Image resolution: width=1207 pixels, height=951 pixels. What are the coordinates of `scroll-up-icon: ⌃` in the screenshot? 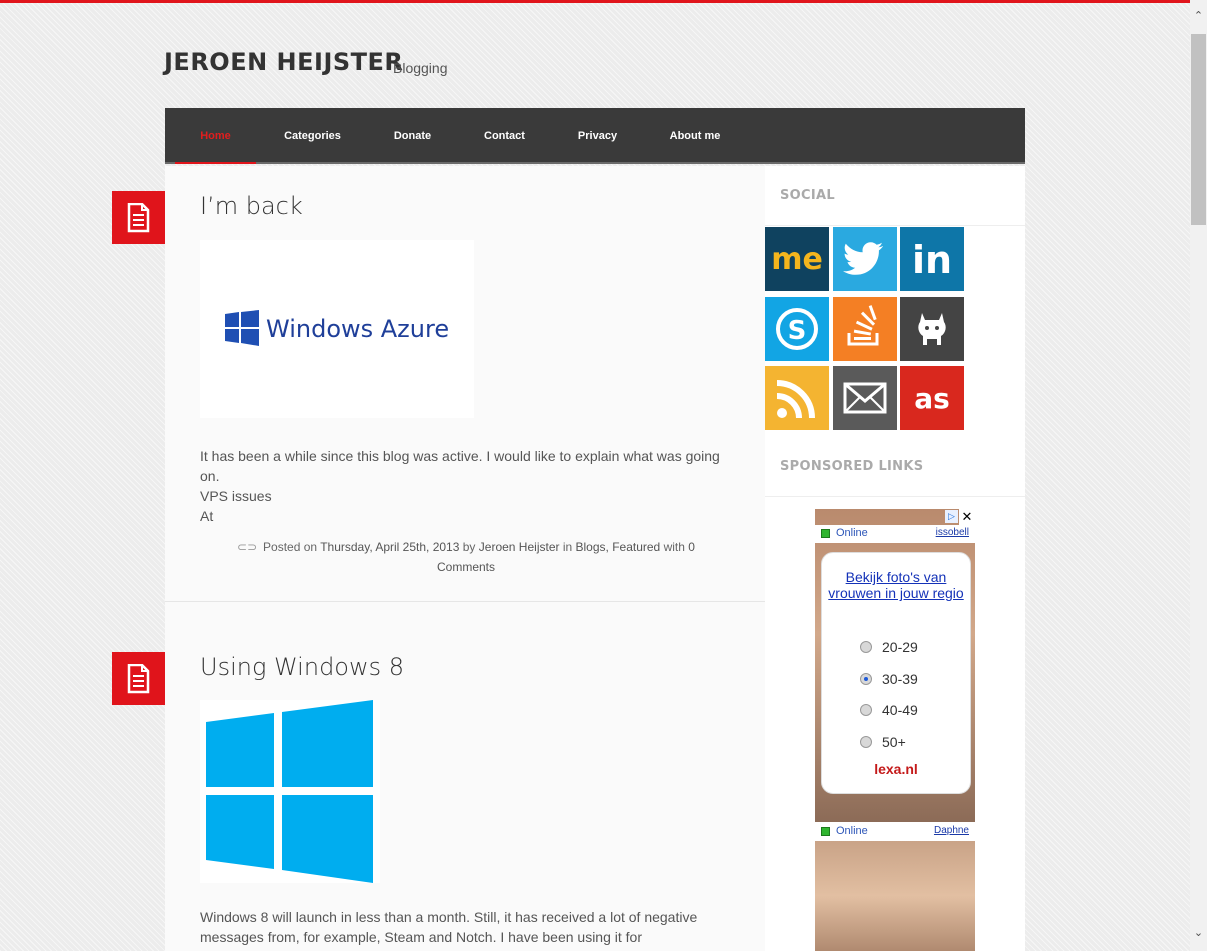 It's located at (1198, 16).